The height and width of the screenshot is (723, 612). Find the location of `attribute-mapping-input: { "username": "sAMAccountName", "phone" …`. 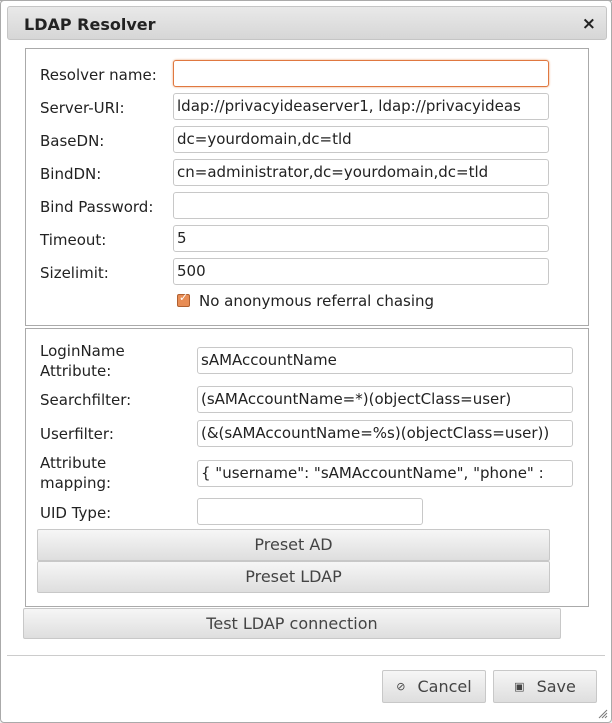

attribute-mapping-input: { "username": "sAMAccountName", "phone" … is located at coordinates (385, 473).